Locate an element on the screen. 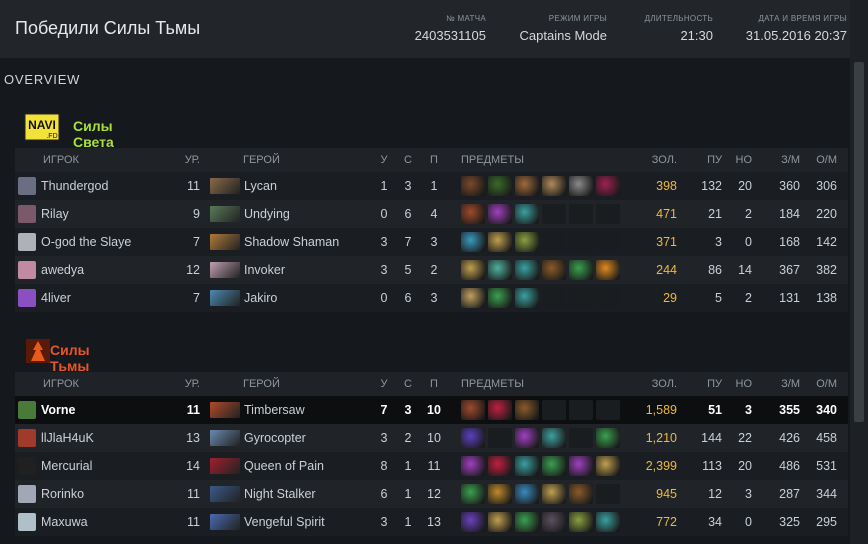 The height and width of the screenshot is (544, 868). radiant-header-xpm: О/М is located at coordinates (821, 160).